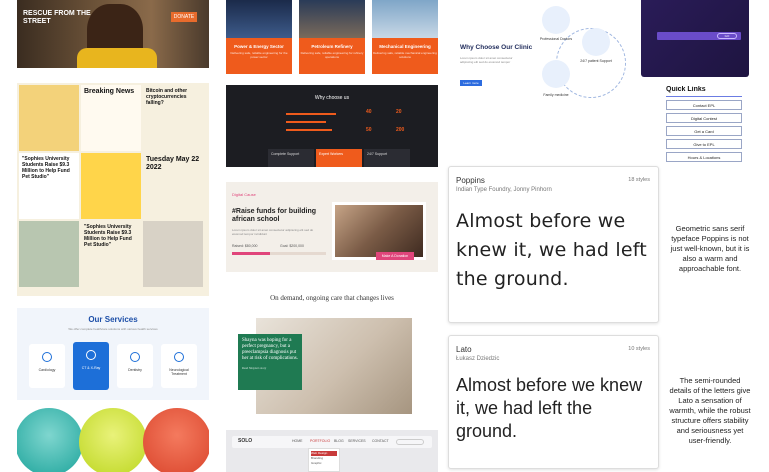 The image size is (769, 472). I want to click on red-portrait-circle, so click(176, 440).